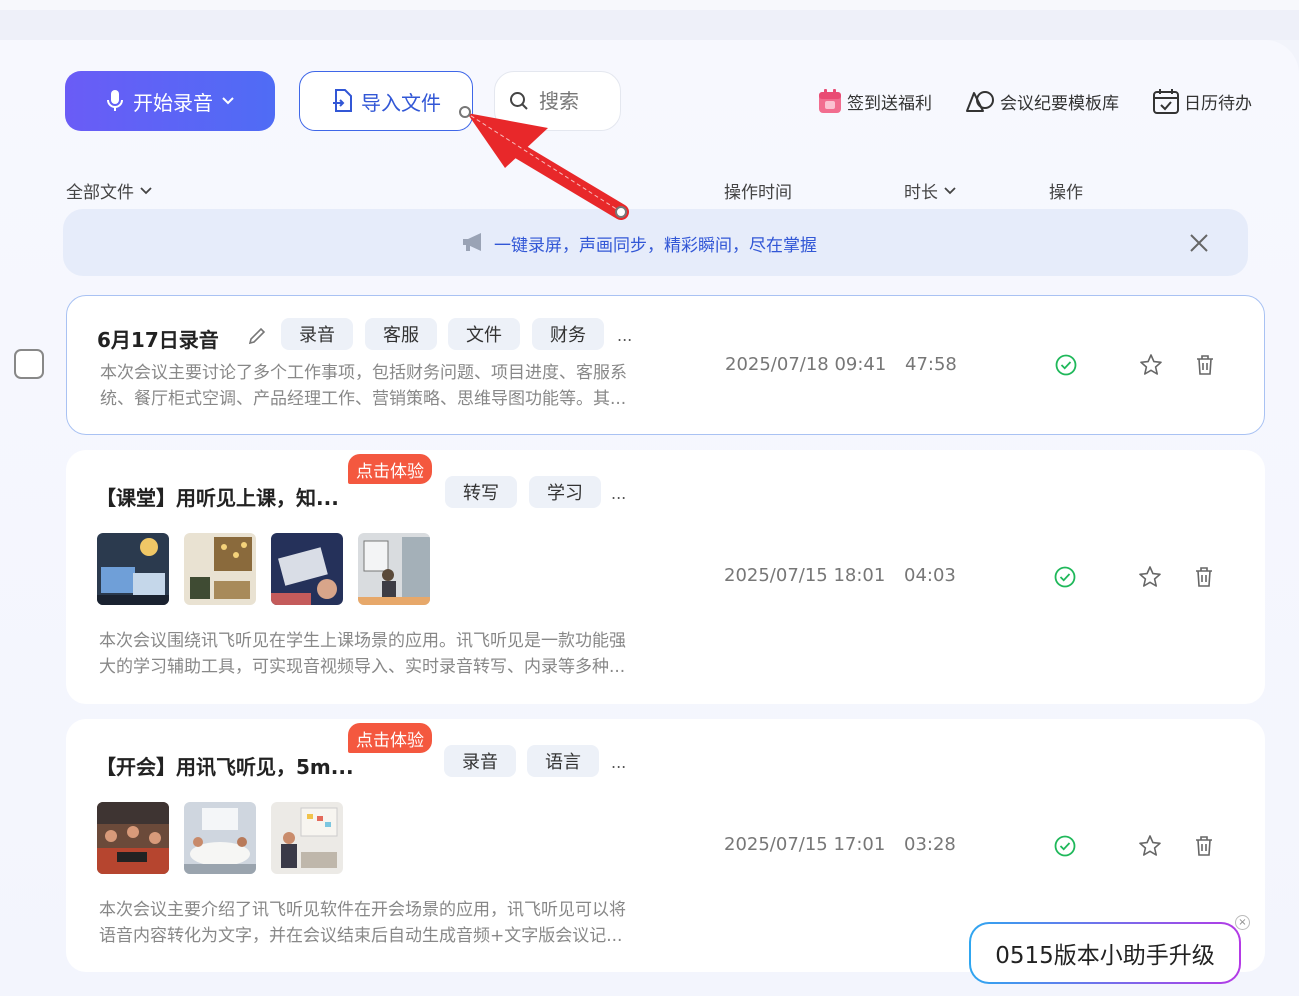 This screenshot has height=996, width=1299. What do you see at coordinates (889, 103) in the screenshot?
I see `checkin-reward-label: 签到送福利` at bounding box center [889, 103].